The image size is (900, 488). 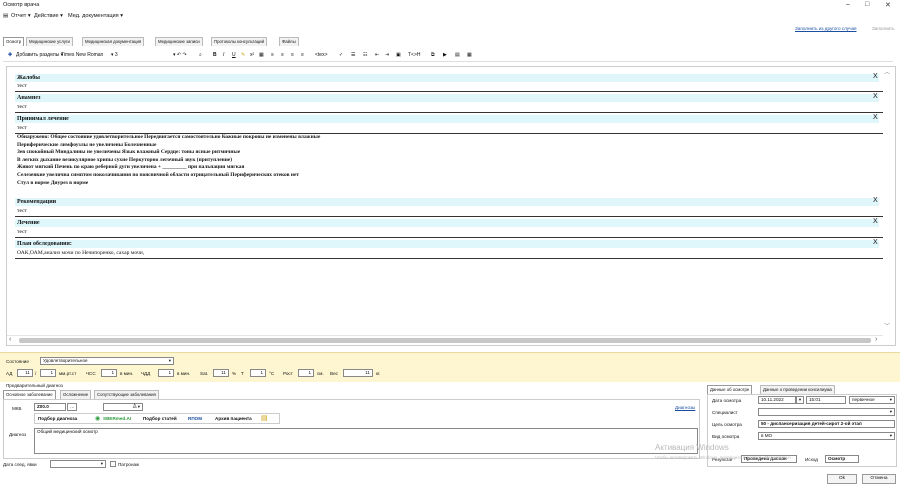 What do you see at coordinates (875, 221) in the screenshot?
I see `section-treatment-close: X` at bounding box center [875, 221].